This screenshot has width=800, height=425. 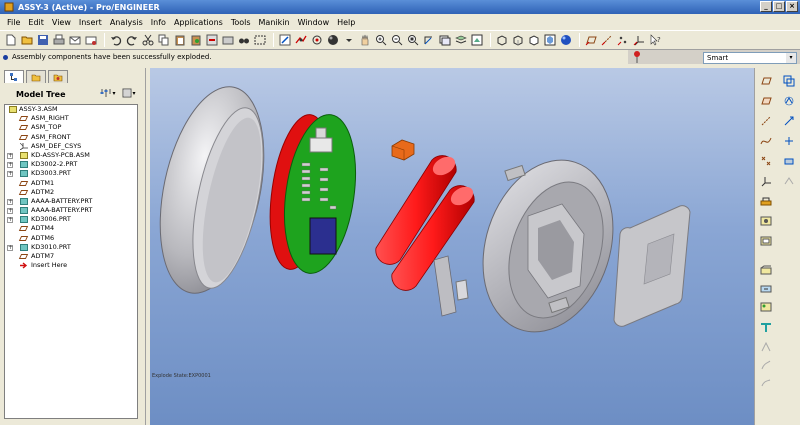 What do you see at coordinates (195, 40) in the screenshot?
I see `paste-special-icon` at bounding box center [195, 40].